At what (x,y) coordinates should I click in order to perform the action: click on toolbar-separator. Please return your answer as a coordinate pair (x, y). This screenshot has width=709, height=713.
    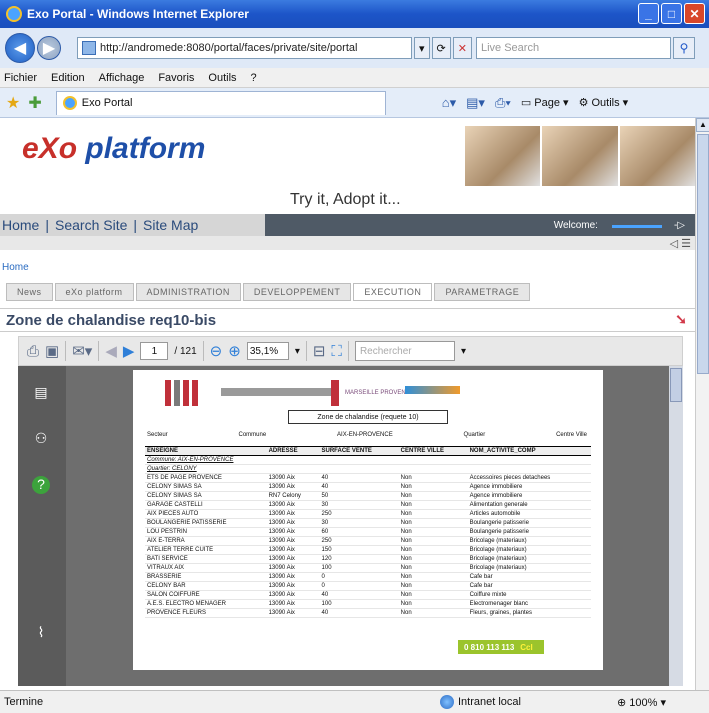
    Looking at the image, I should click on (306, 351).